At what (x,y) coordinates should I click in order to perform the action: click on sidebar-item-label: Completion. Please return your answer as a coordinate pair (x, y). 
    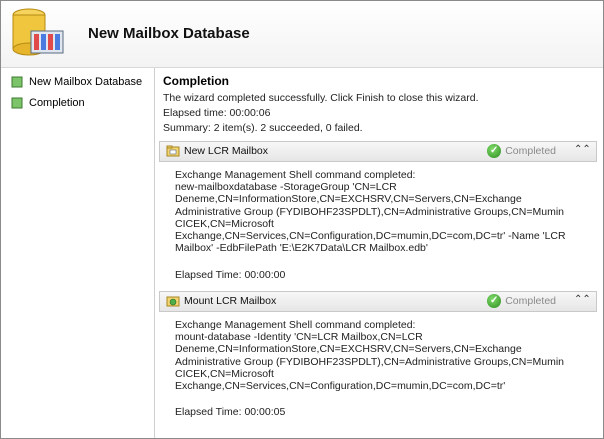
    Looking at the image, I should click on (57, 103).